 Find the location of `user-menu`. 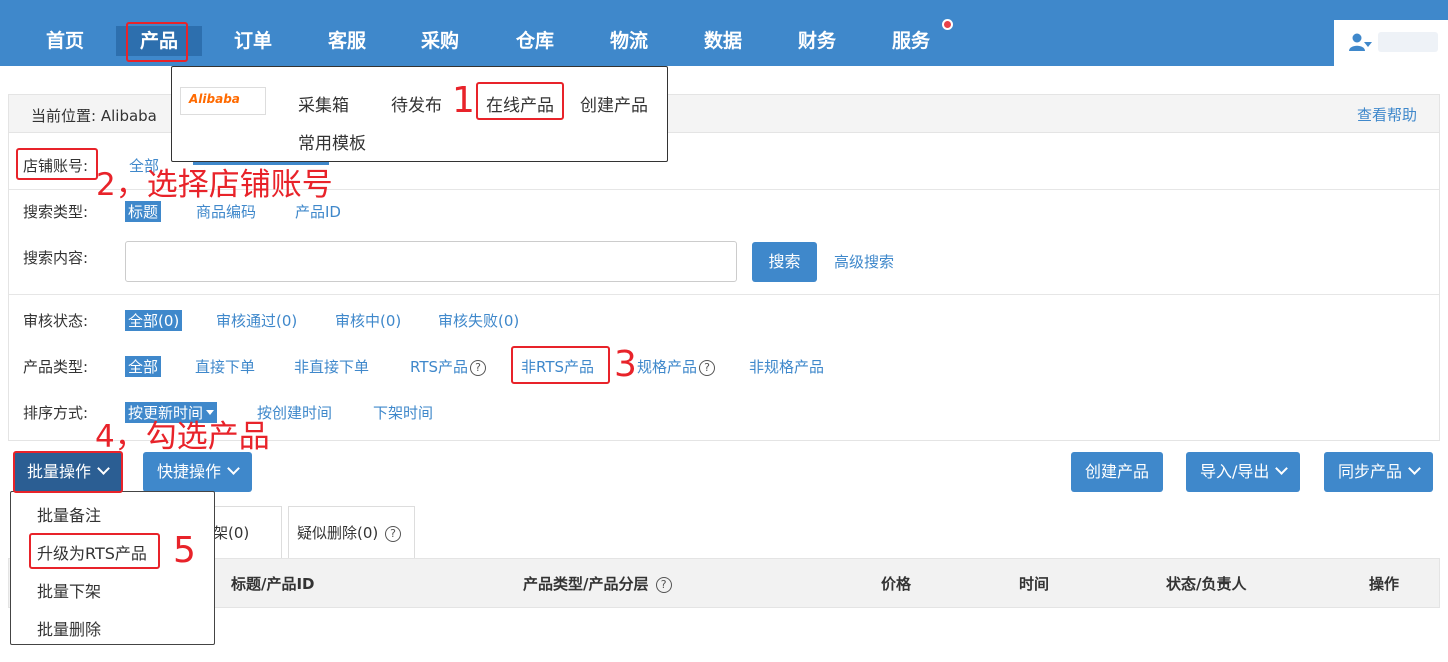

user-menu is located at coordinates (1391, 43).